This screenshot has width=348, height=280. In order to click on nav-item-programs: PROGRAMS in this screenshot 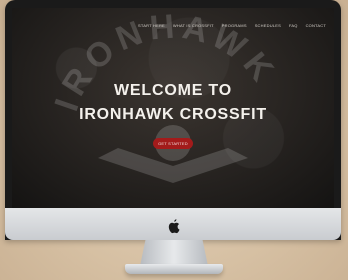, I will do `click(234, 25)`.